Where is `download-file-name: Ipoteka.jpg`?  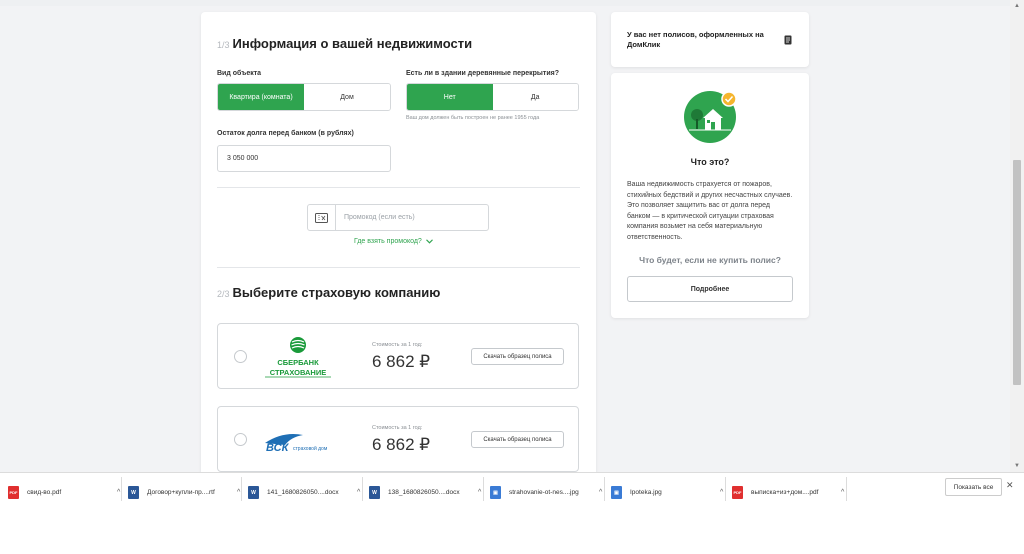
download-file-name: Ipoteka.jpg is located at coordinates (646, 492).